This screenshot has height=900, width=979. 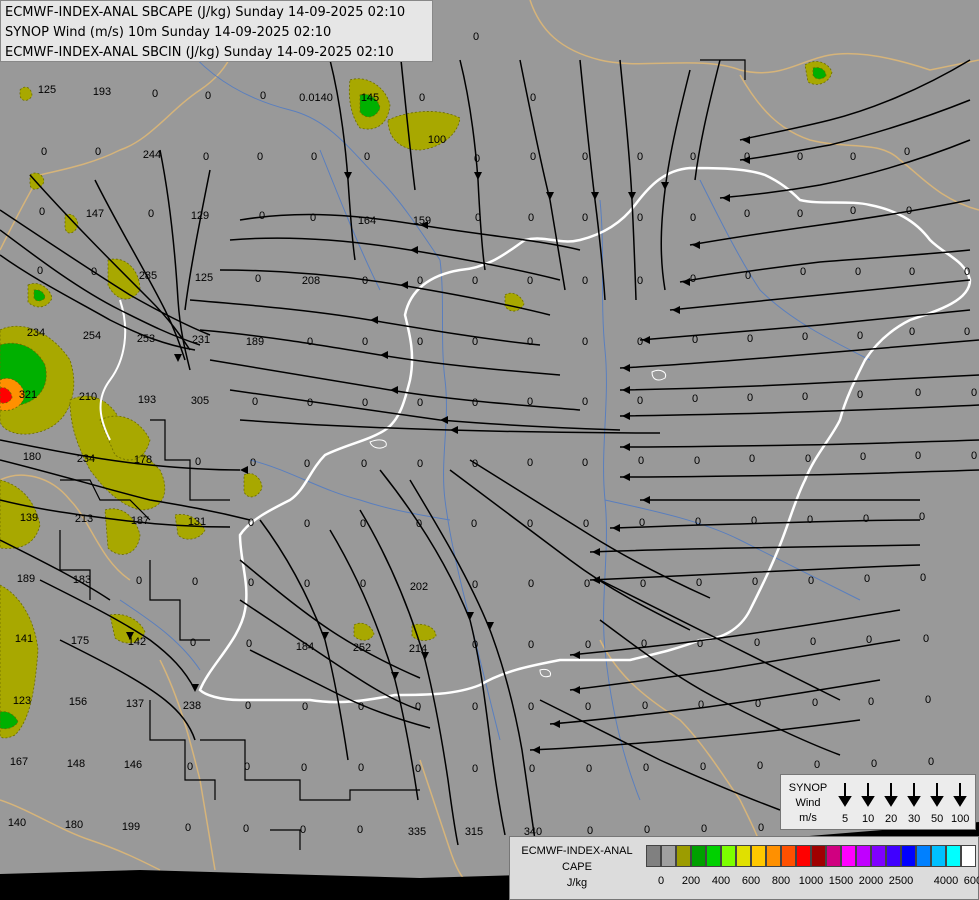 I want to click on cape-value-label: 202, so click(x=419, y=587).